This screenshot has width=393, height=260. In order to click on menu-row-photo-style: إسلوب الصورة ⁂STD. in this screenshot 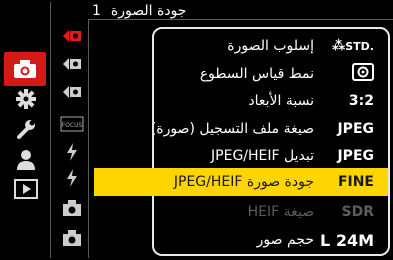, I will do `click(271, 46)`.